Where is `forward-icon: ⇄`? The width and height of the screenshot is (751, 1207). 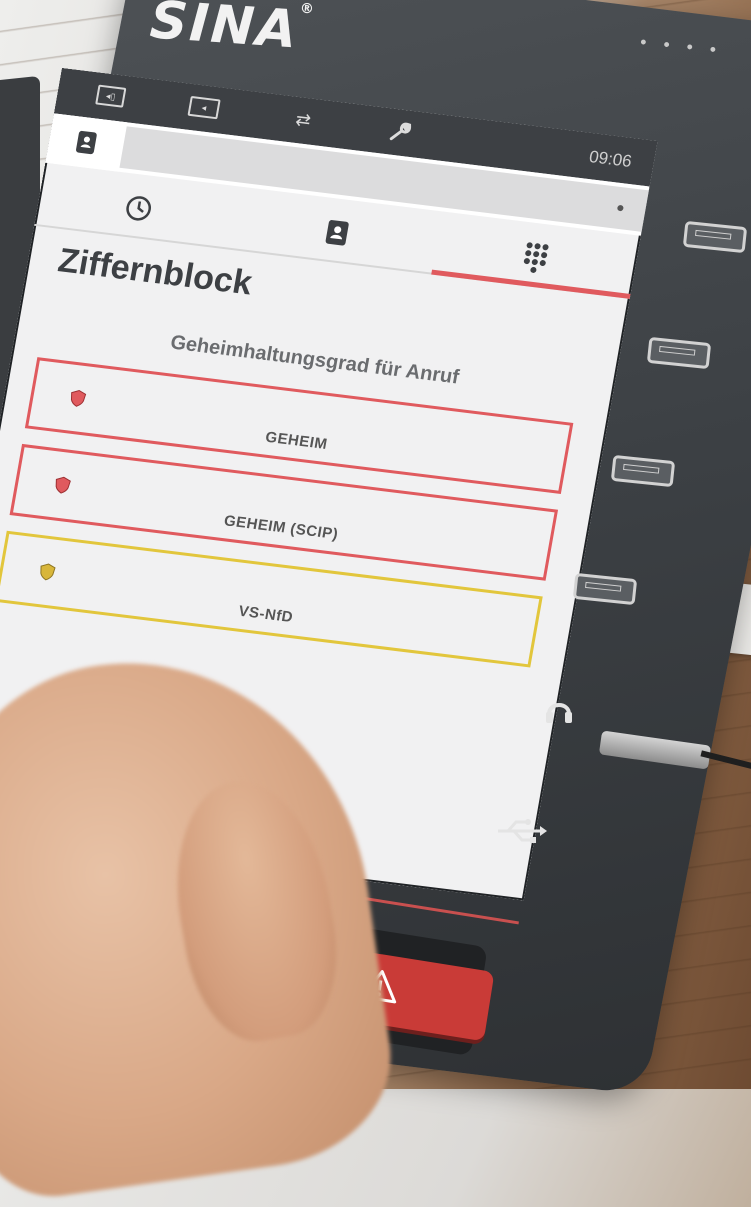 forward-icon: ⇄ is located at coordinates (303, 119).